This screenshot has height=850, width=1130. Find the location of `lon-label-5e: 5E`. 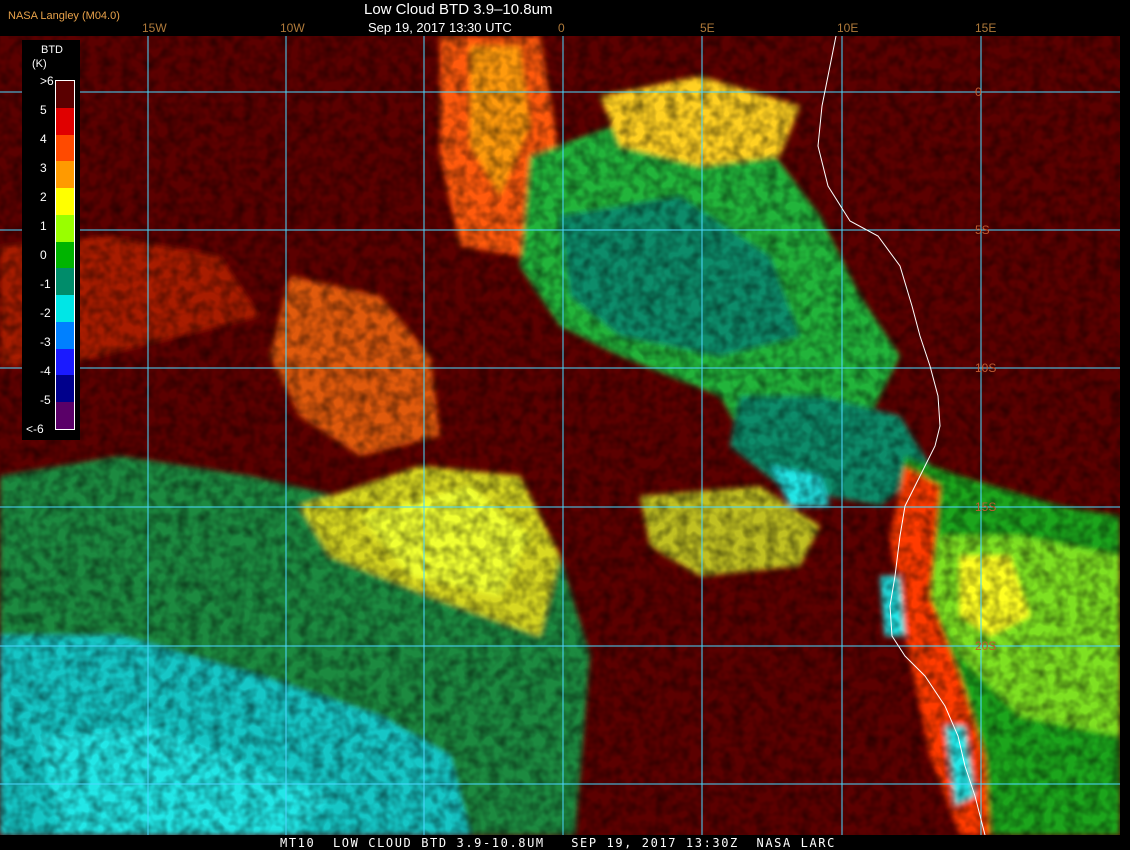

lon-label-5e: 5E is located at coordinates (707, 28).